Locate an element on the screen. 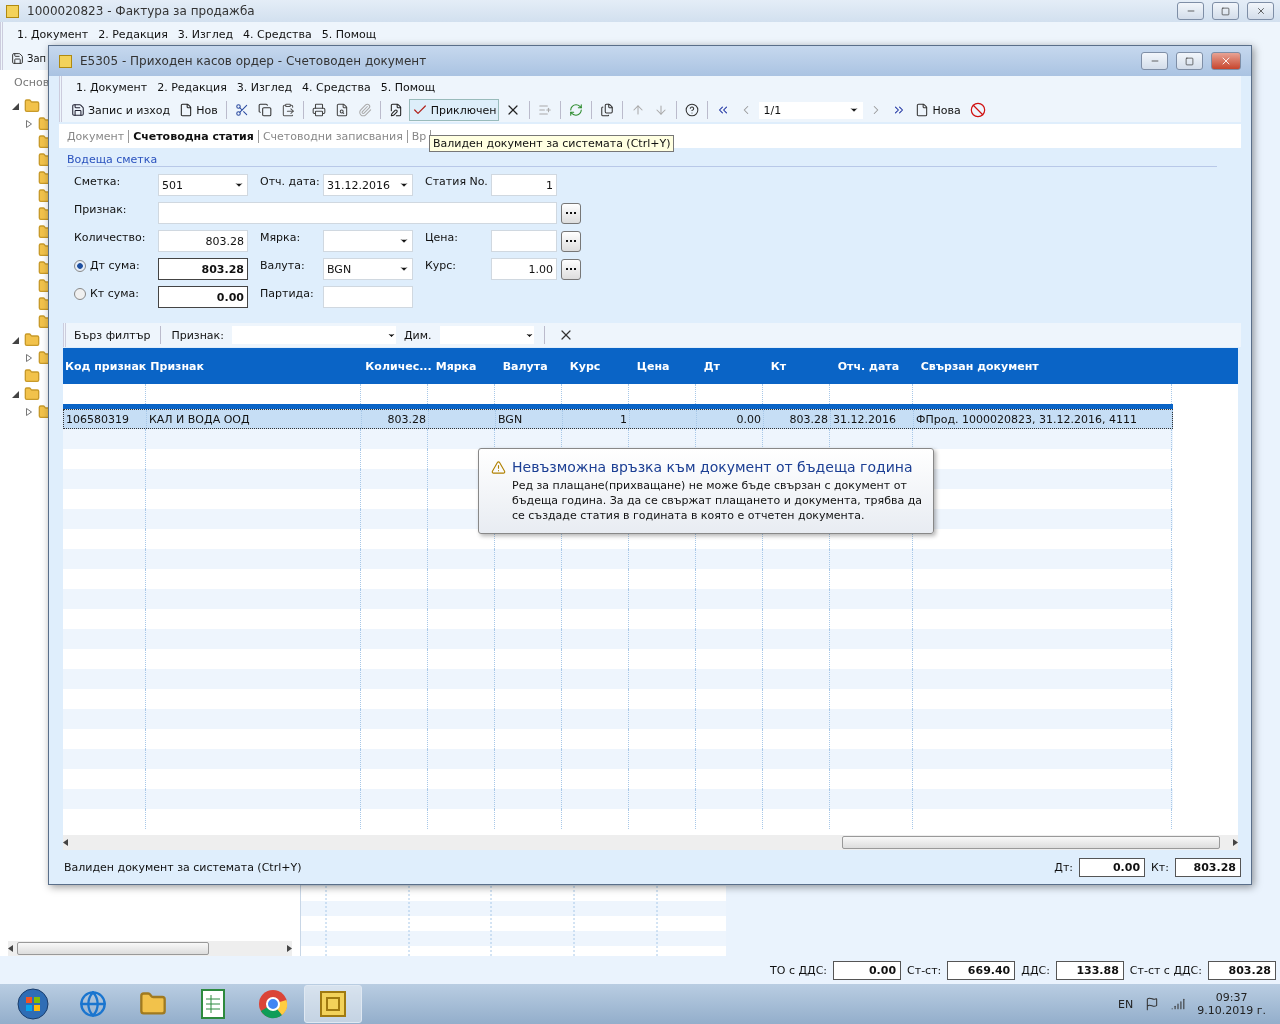 This screenshot has height=1024, width=1280. radio-option: Кт сума: is located at coordinates (116, 291).